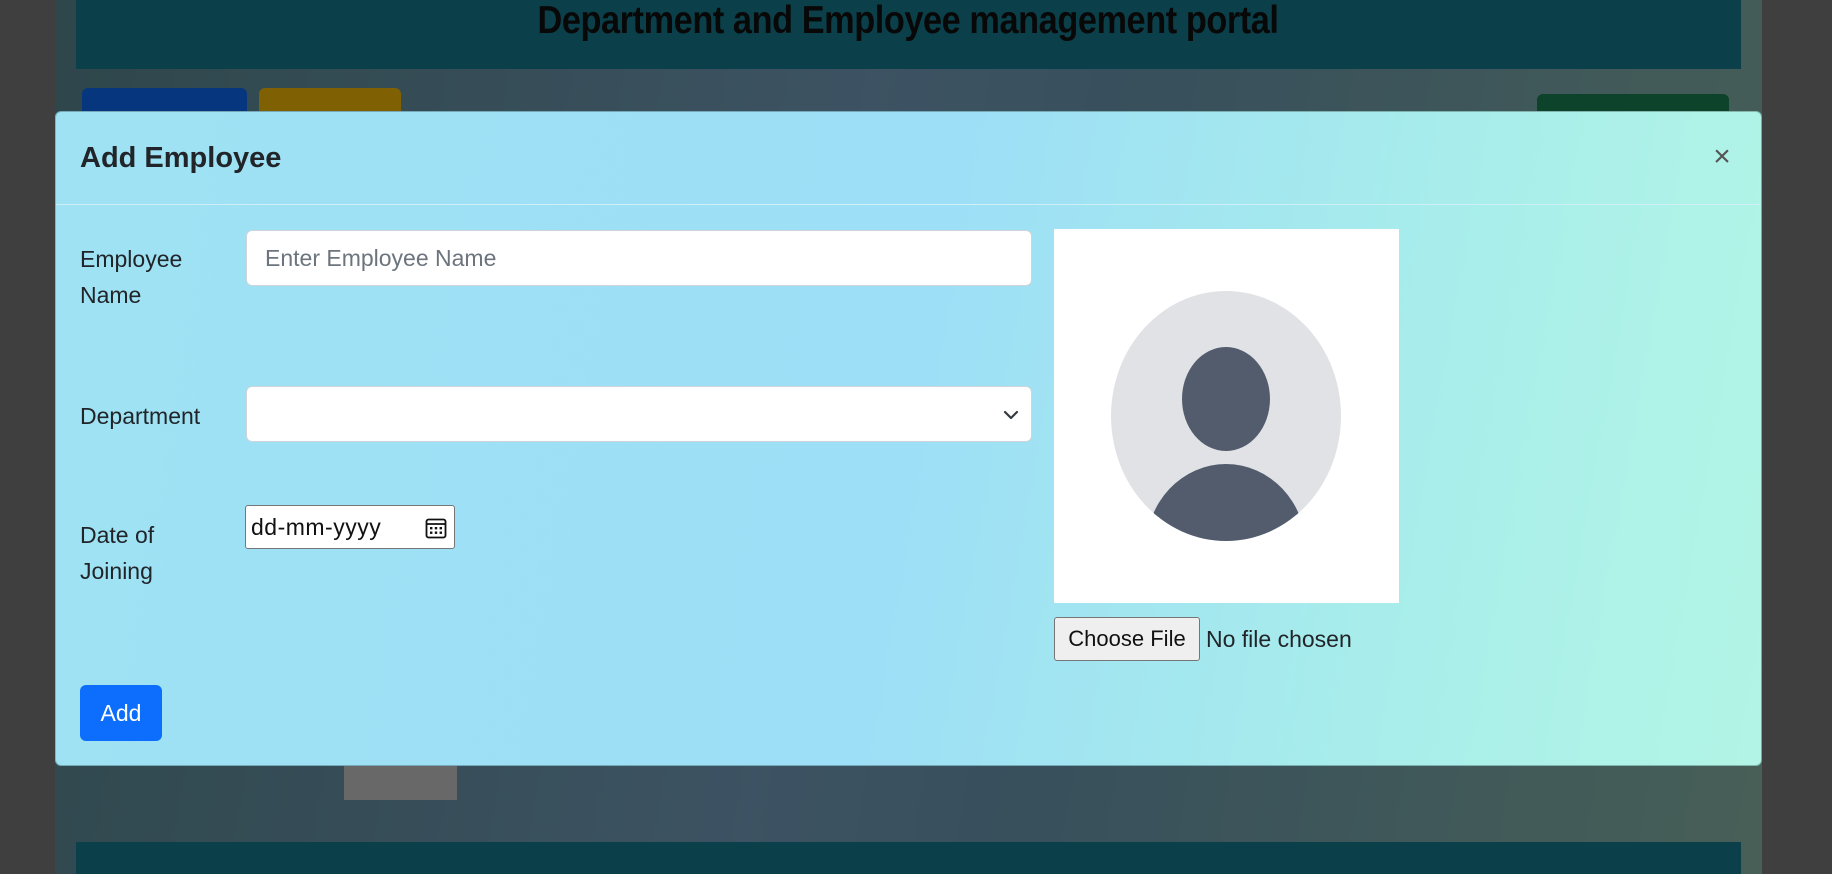  What do you see at coordinates (181, 158) in the screenshot?
I see `modal-title: Add Employee` at bounding box center [181, 158].